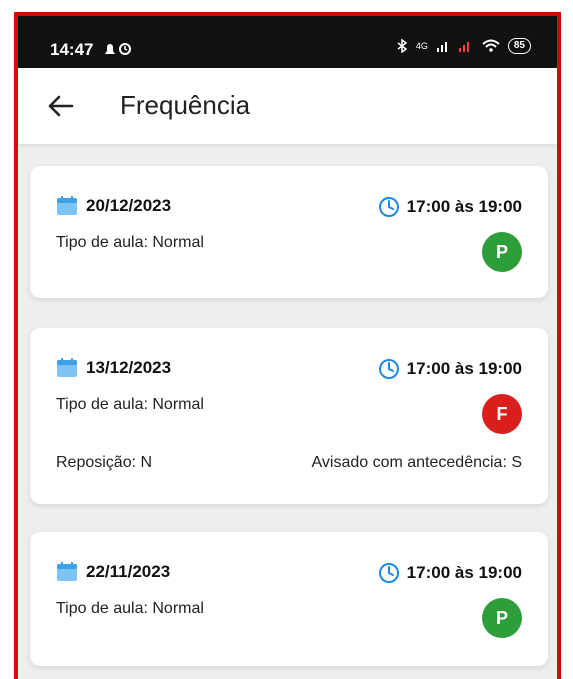 The width and height of the screenshot is (573, 679). What do you see at coordinates (519, 46) in the screenshot?
I see `battery-icon: 85` at bounding box center [519, 46].